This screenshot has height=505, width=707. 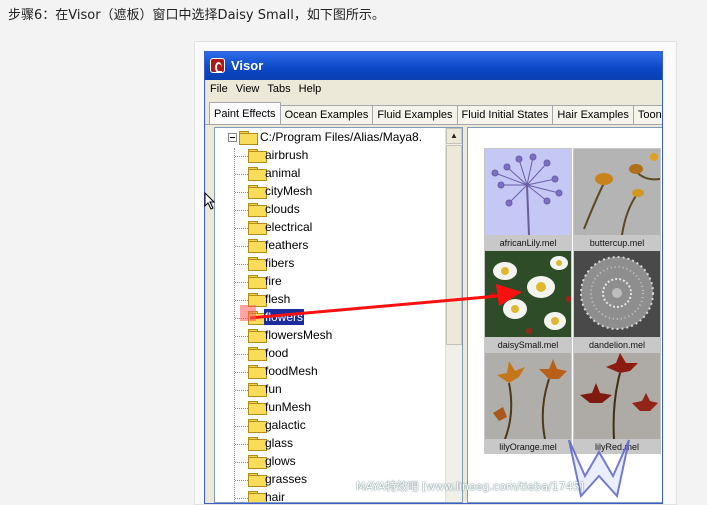 I want to click on preset-african-lily: africanLily.mel, so click(x=528, y=199).